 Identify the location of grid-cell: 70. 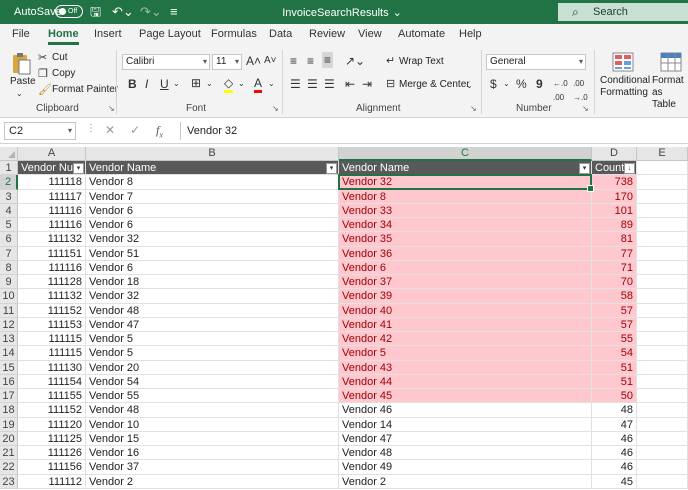
(614, 282).